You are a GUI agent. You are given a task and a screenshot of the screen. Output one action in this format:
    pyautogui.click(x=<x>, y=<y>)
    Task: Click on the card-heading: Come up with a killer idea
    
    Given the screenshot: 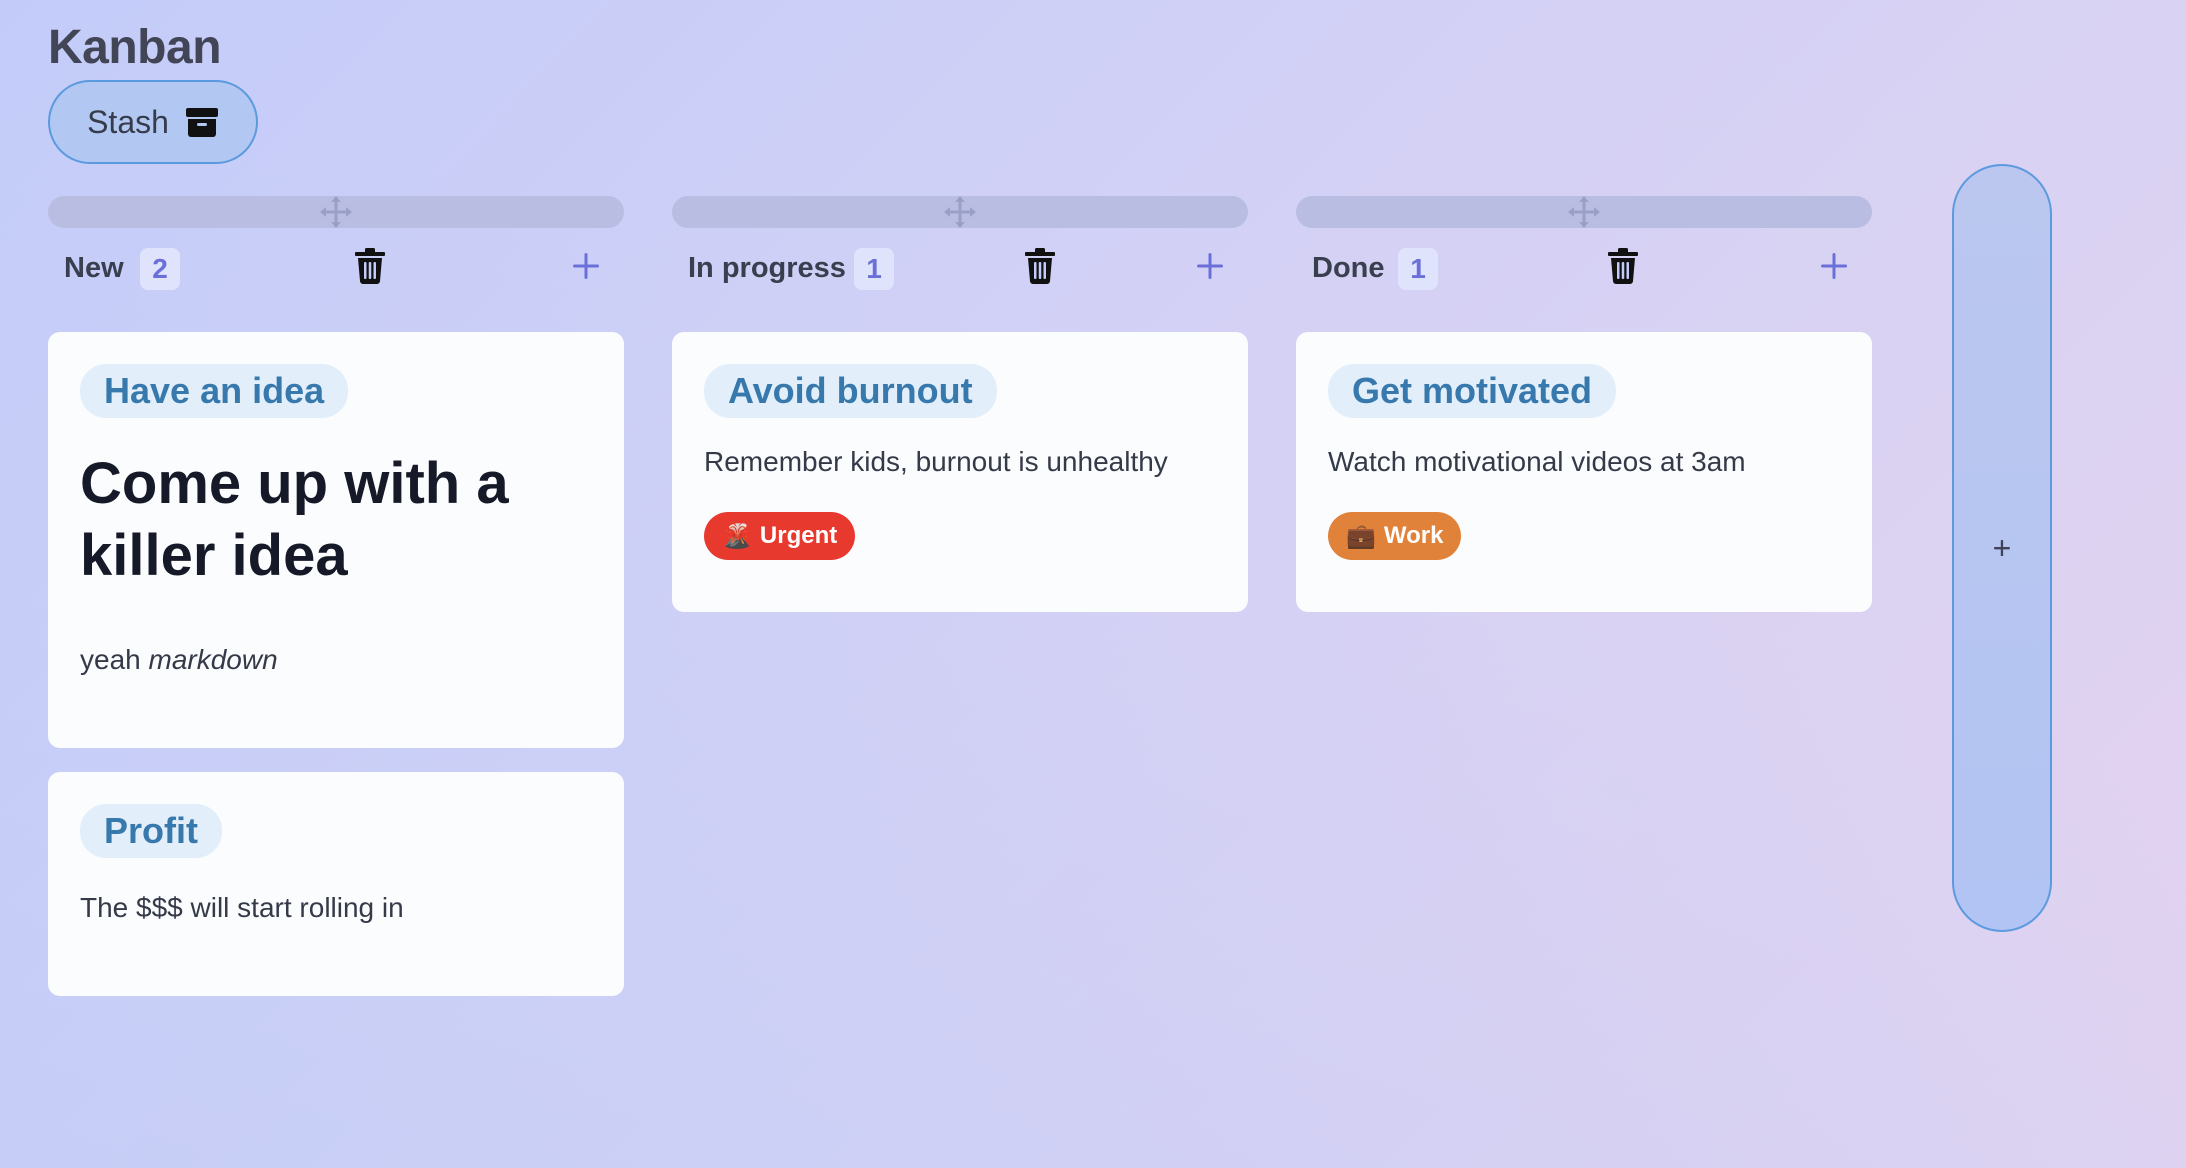 What is the action you would take?
    pyautogui.click(x=294, y=519)
    